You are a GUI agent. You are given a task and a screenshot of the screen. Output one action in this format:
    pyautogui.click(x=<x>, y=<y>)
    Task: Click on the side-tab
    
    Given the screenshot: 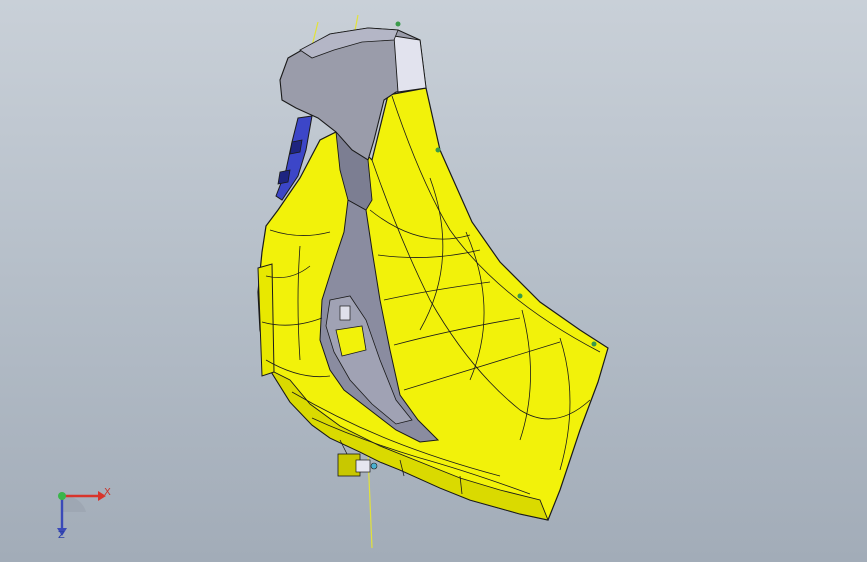 What is the action you would take?
    pyautogui.click(x=266, y=320)
    